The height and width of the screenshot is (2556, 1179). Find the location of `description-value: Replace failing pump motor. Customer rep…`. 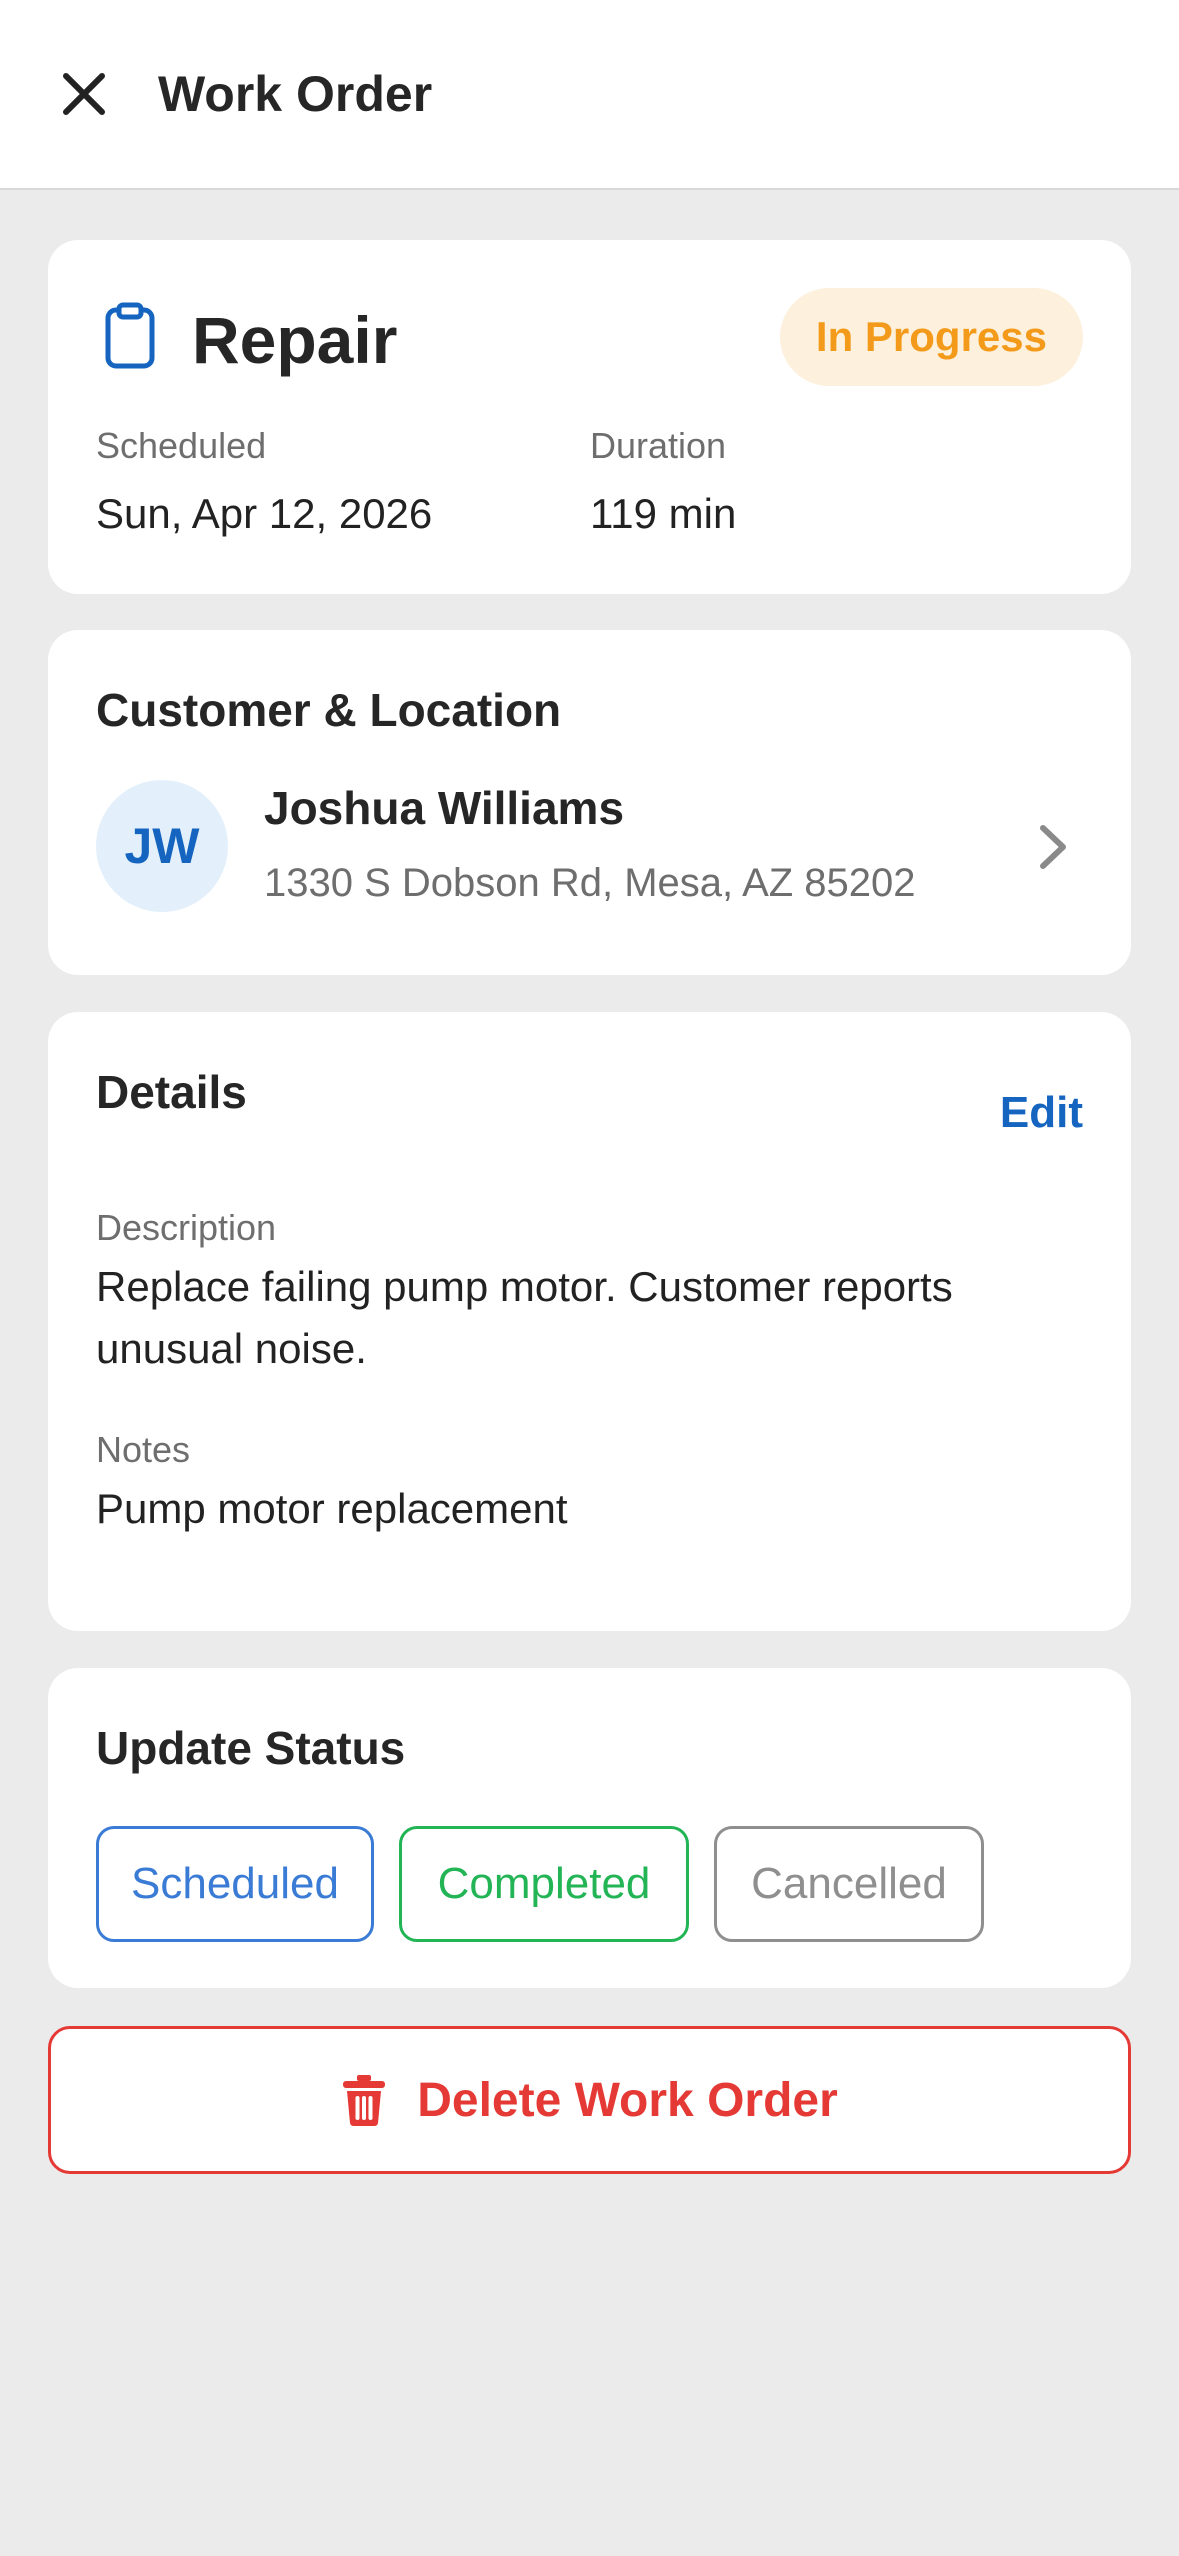

description-value: Replace failing pump motor. Customer rep… is located at coordinates (524, 1317).